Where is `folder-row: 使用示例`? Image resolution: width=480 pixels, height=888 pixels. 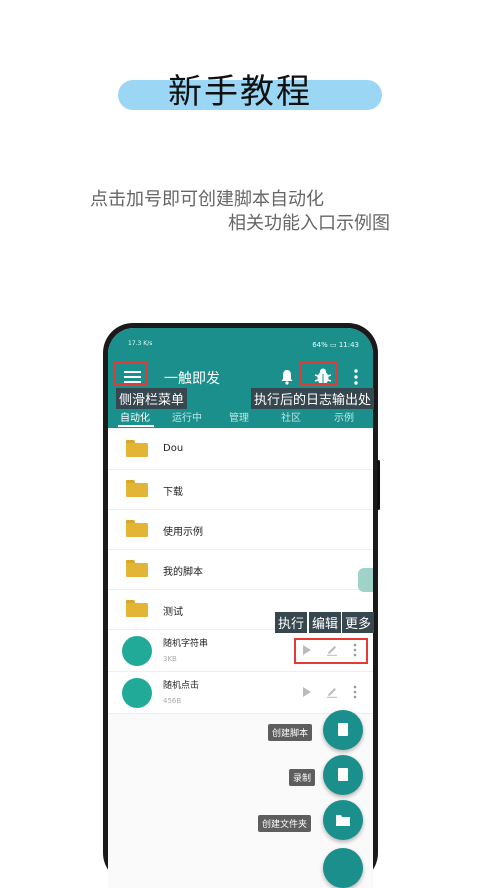 folder-row: 使用示例 is located at coordinates (240, 530).